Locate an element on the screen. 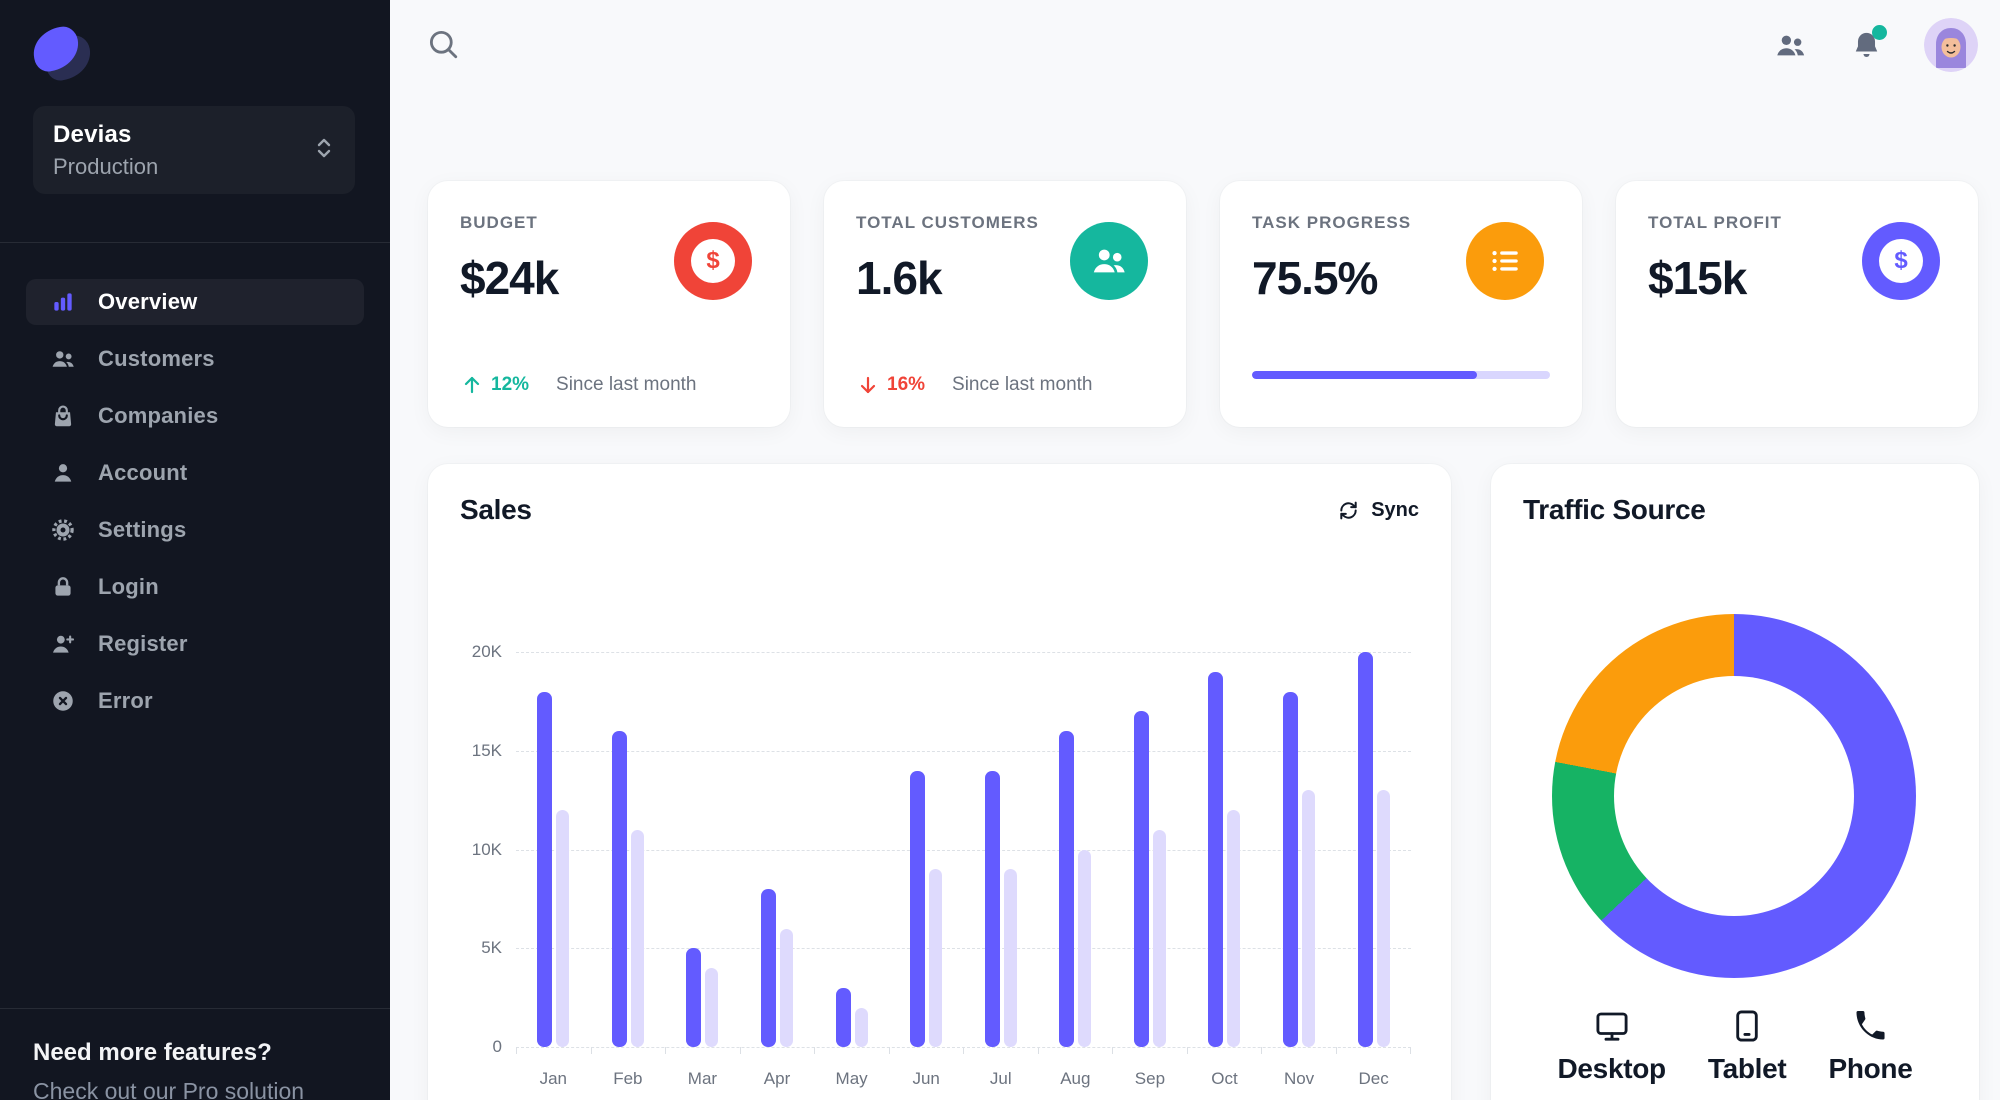  task-progress-card: TASK PROGRESS 75.5% is located at coordinates (1401, 304).